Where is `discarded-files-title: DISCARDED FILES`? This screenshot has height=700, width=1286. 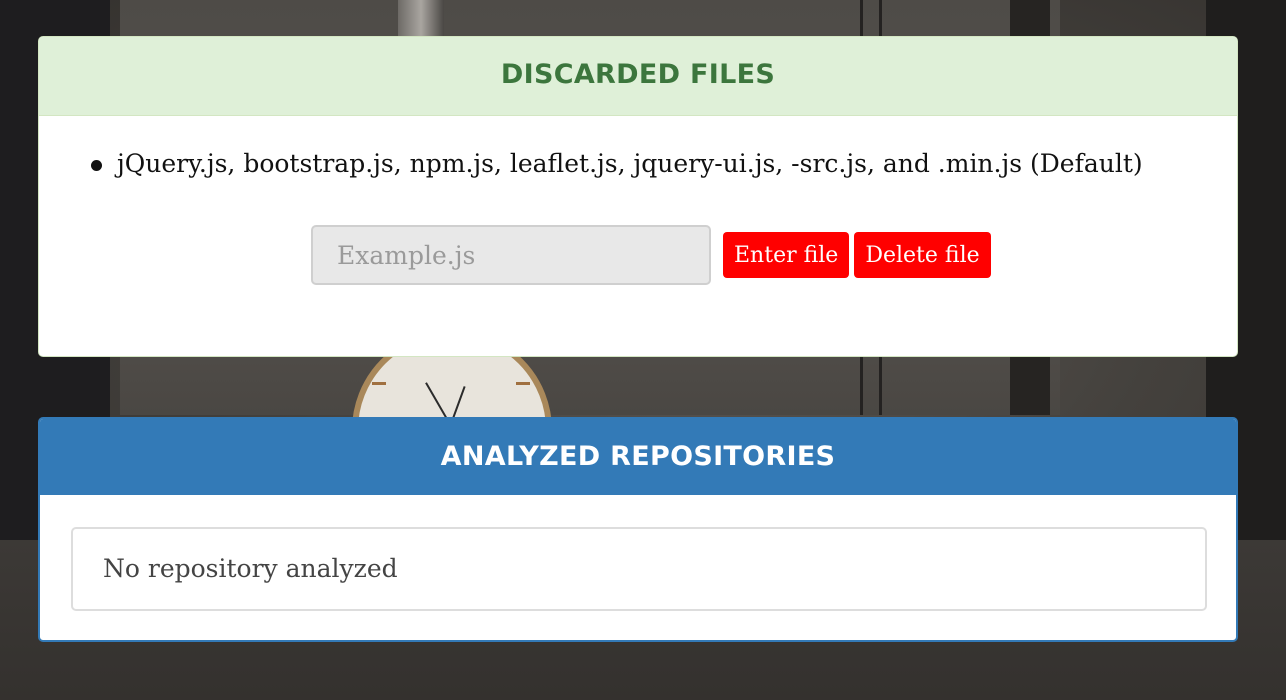 discarded-files-title: DISCARDED FILES is located at coordinates (638, 76).